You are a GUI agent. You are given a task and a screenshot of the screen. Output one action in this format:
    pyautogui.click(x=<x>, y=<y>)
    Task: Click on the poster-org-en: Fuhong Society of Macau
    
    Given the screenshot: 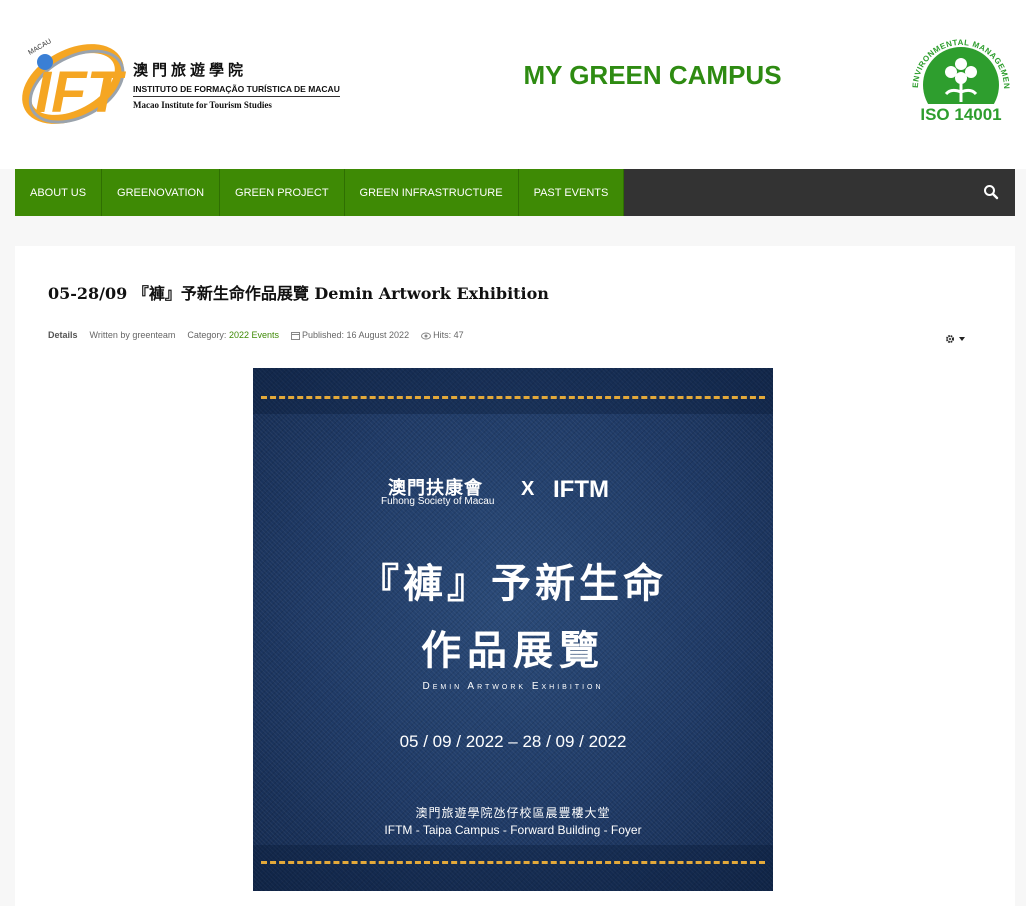 What is the action you would take?
    pyautogui.click(x=438, y=501)
    